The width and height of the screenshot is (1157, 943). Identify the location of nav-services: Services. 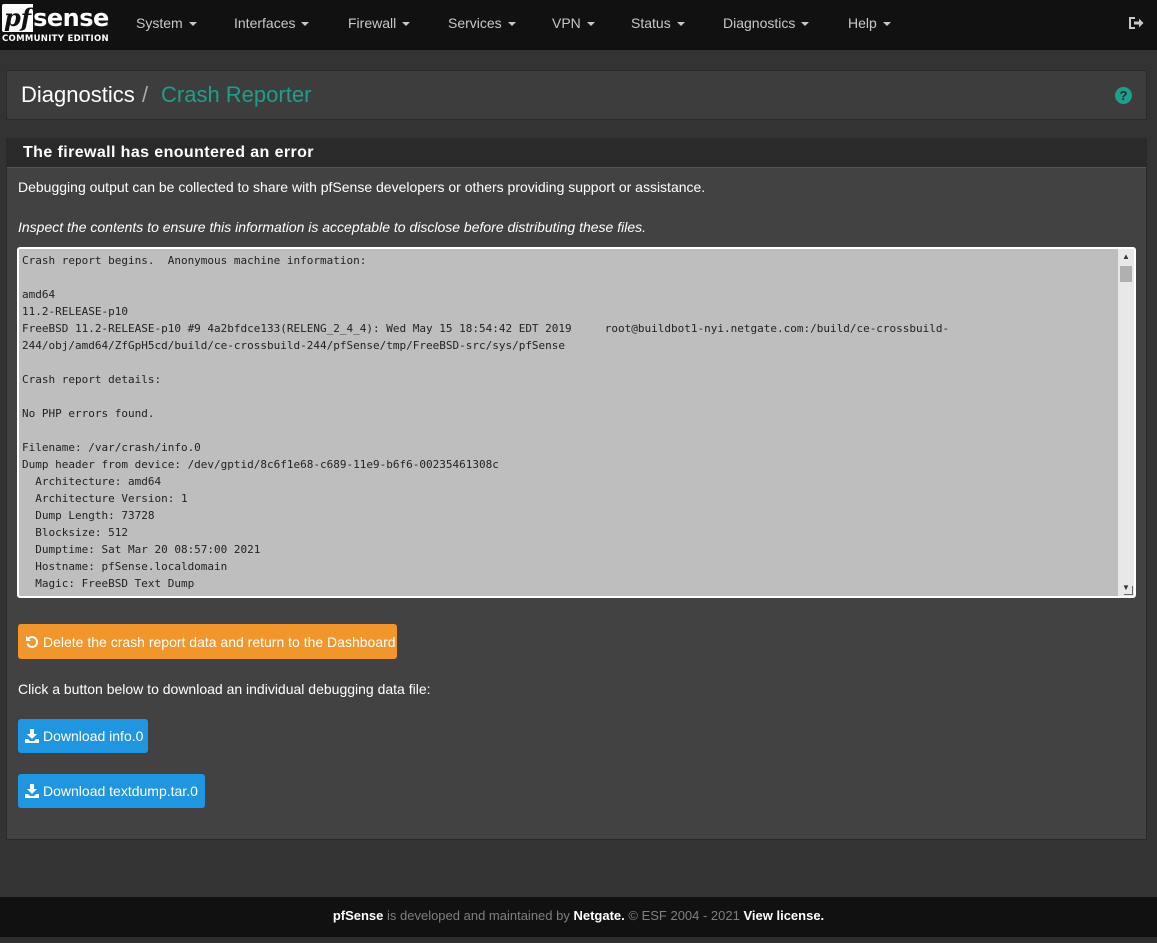
(482, 23).